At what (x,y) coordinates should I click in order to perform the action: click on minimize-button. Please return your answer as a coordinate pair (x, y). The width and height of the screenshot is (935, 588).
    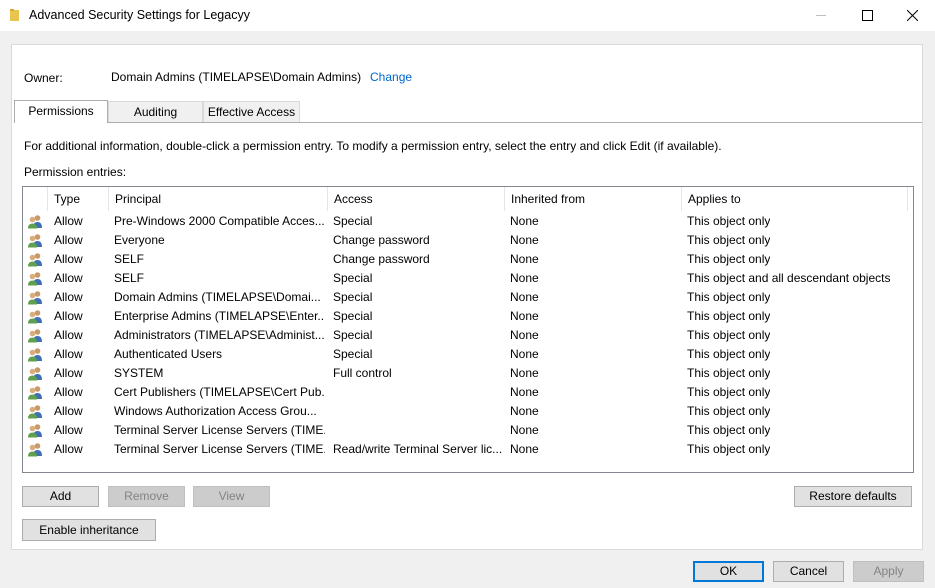
    Looking at the image, I should click on (822, 15).